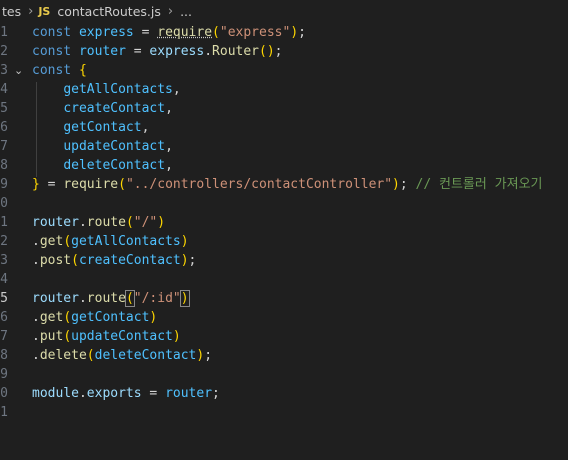 This screenshot has width=568, height=460. What do you see at coordinates (4, 108) in the screenshot?
I see `line-number: 5` at bounding box center [4, 108].